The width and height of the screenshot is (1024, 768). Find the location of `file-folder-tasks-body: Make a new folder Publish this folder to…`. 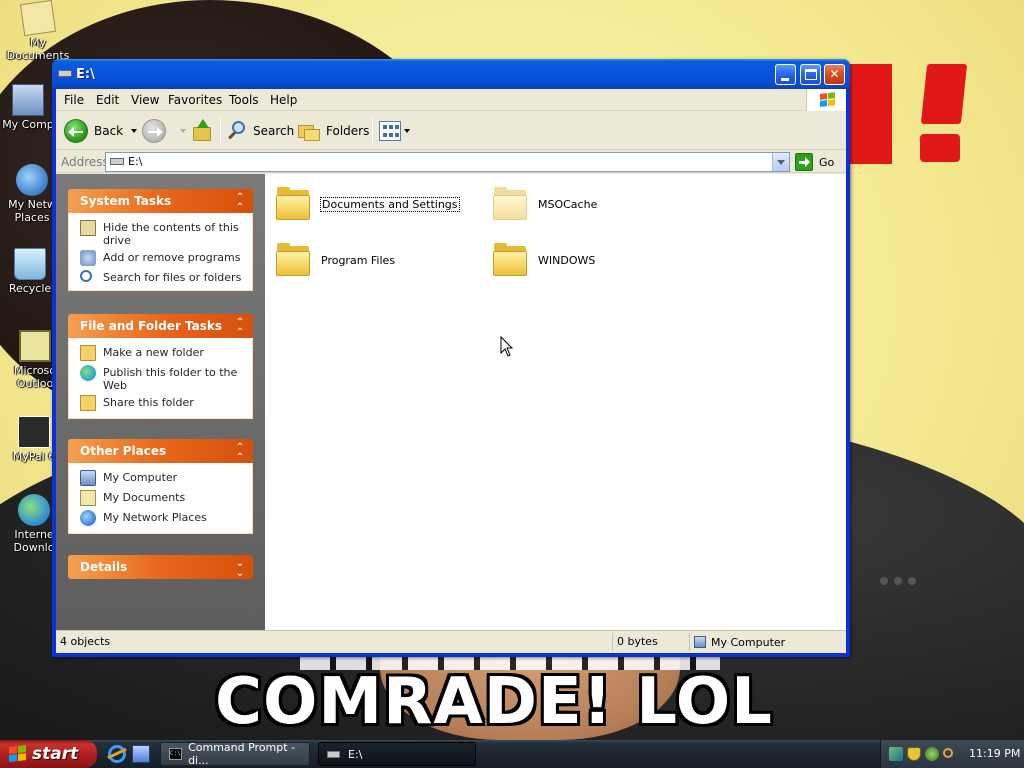

file-folder-tasks-body: Make a new folder Publish this folder to… is located at coordinates (160, 378).